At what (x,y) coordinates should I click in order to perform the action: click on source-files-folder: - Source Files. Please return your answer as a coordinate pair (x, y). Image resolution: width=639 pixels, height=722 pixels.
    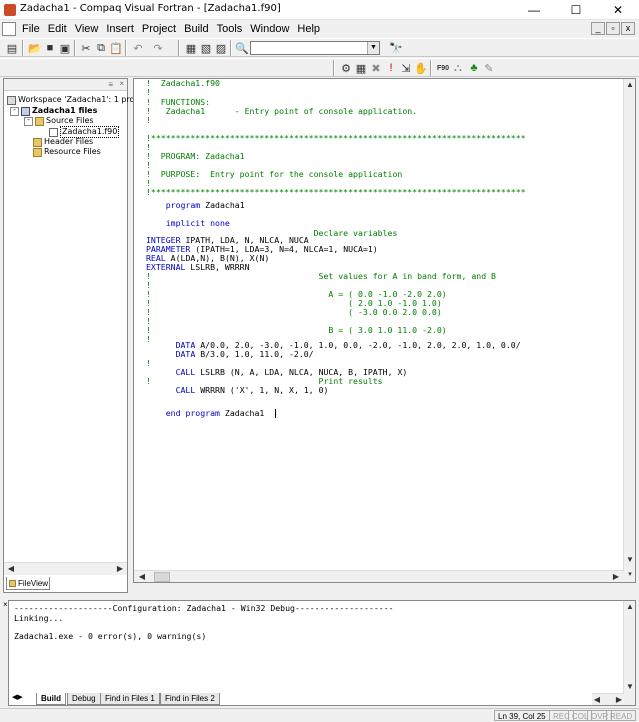
    Looking at the image, I should click on (59, 121).